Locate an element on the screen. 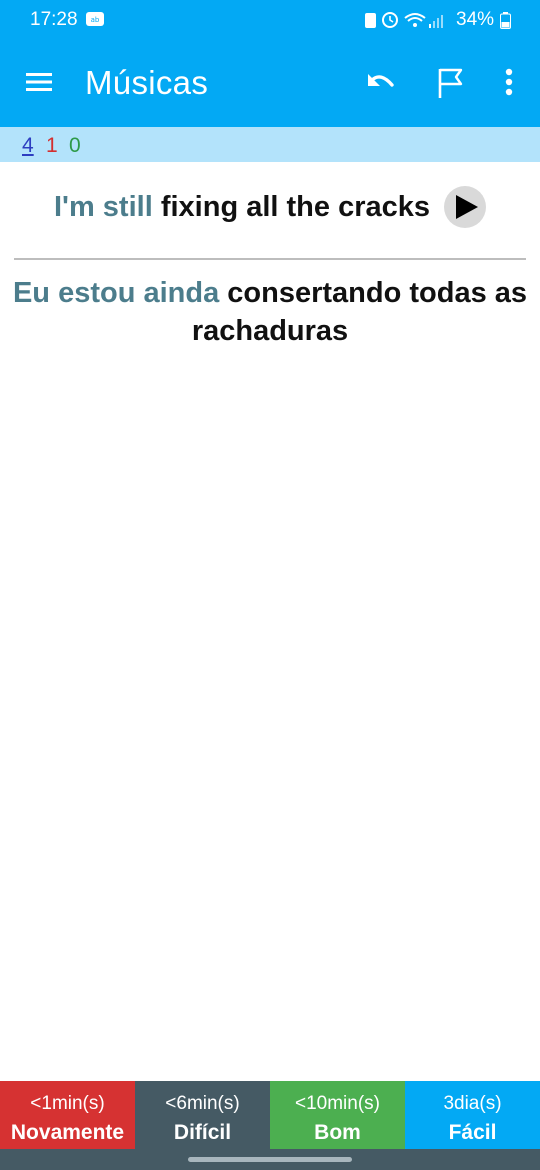 The image size is (540, 1170). hard-interval: <6min(s) is located at coordinates (202, 1103).